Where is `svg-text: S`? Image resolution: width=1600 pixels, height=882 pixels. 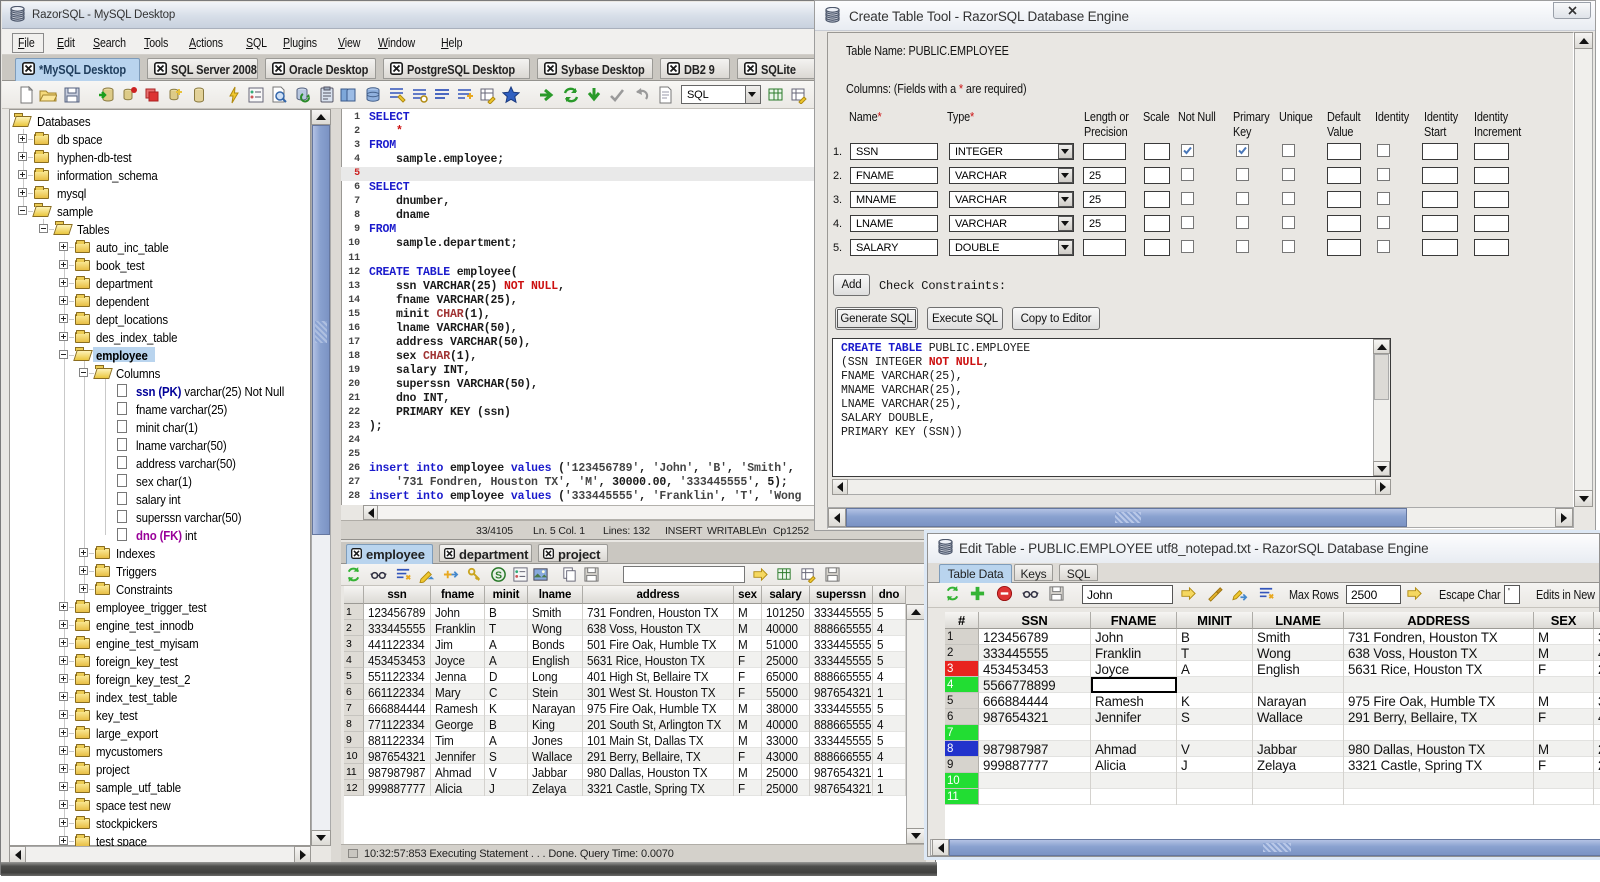
svg-text: S is located at coordinates (498, 575).